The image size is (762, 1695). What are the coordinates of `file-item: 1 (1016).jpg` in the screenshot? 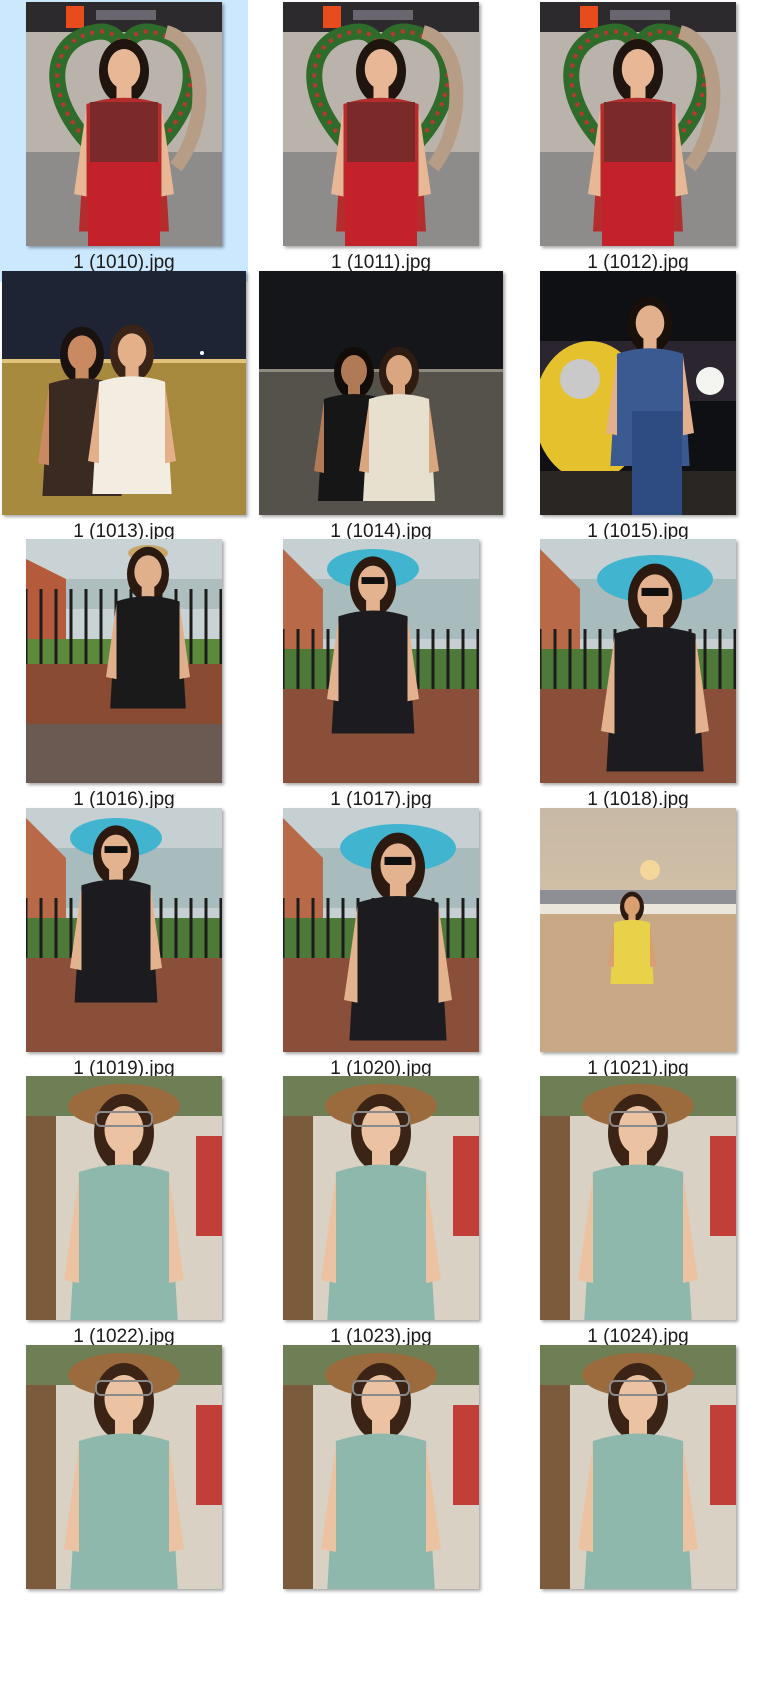 It's located at (124, 678).